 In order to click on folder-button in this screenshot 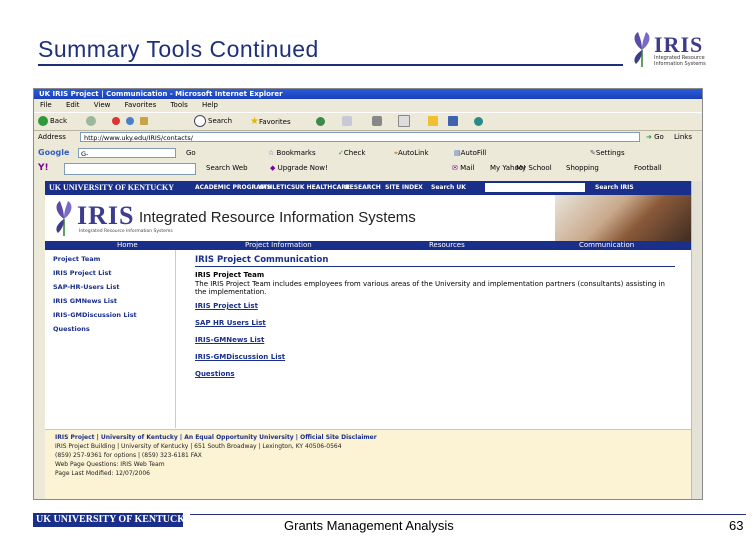, I will do `click(434, 121)`.